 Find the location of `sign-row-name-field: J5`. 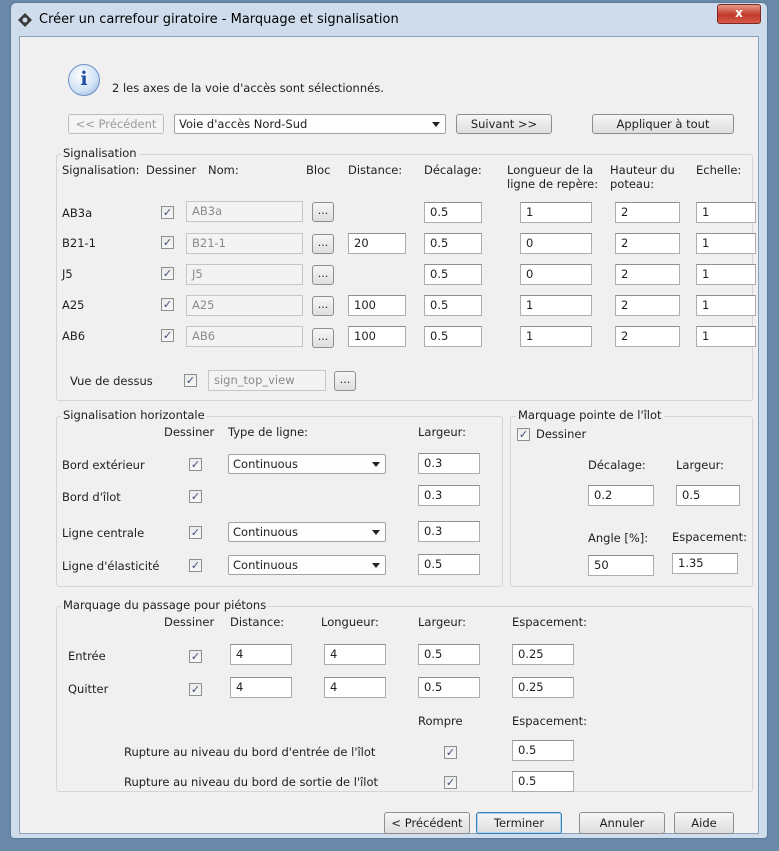

sign-row-name-field: J5 is located at coordinates (244, 274).